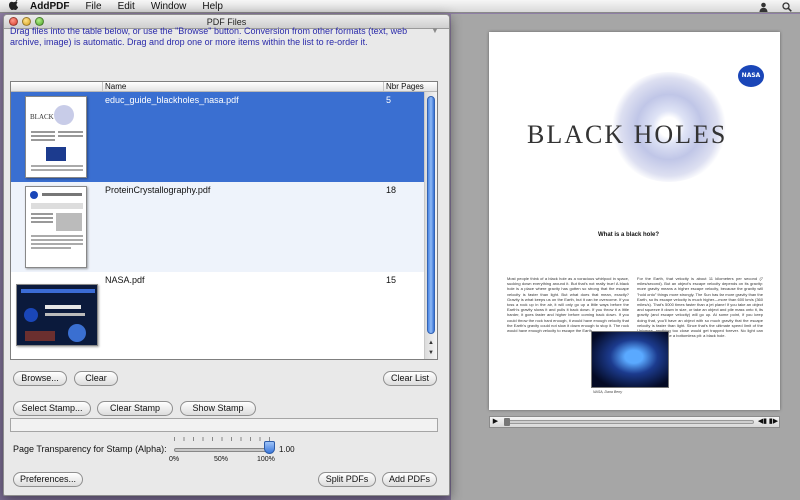 The height and width of the screenshot is (500, 800). I want to click on stamp-image-well, so click(224, 425).